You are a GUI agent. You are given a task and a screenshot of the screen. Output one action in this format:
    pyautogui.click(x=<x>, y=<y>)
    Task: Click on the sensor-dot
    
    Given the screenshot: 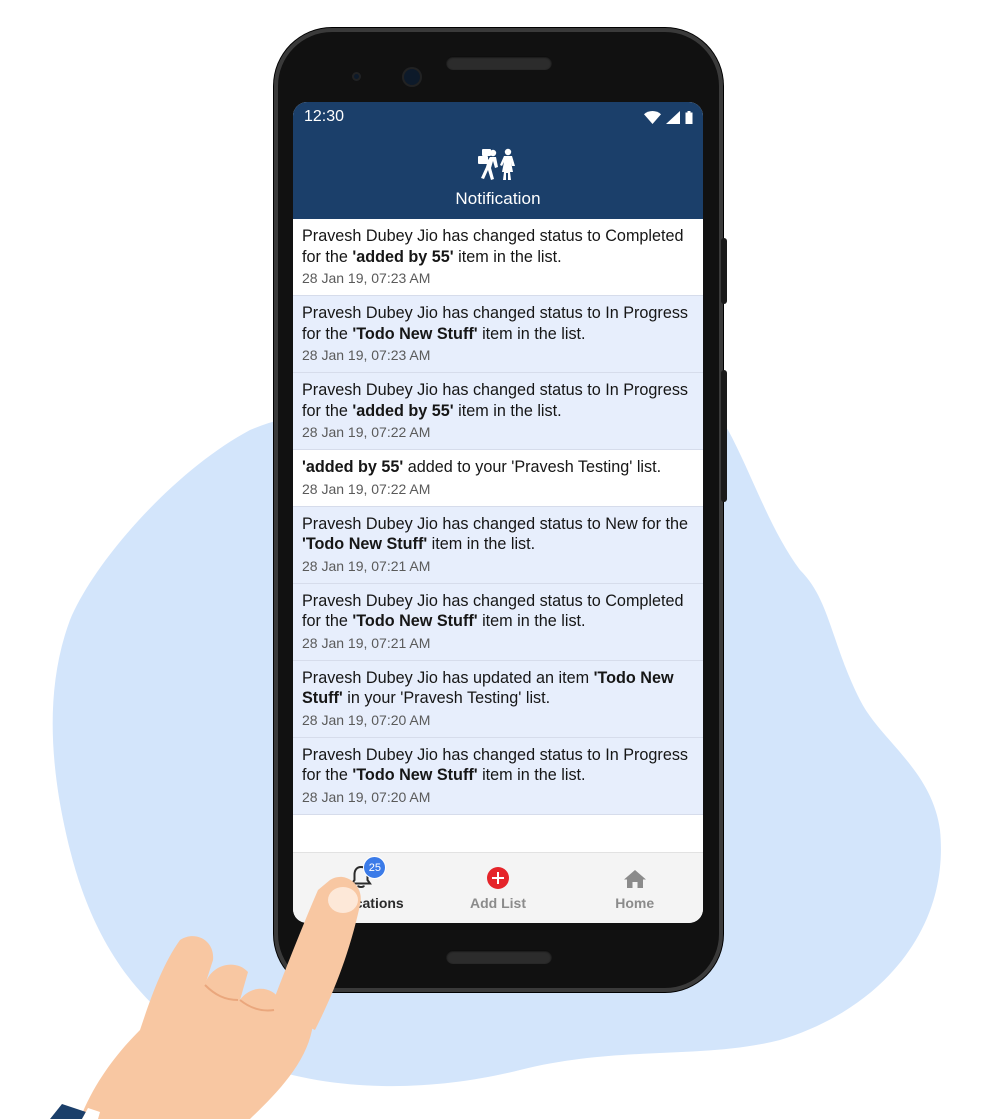 What is the action you would take?
    pyautogui.click(x=356, y=76)
    